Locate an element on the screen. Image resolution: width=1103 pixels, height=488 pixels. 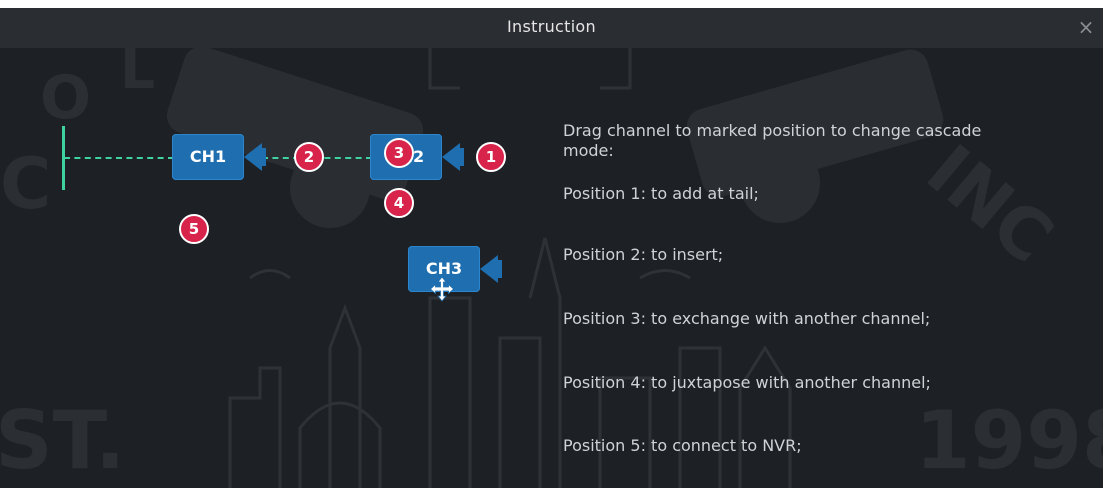
watermark-text: C is located at coordinates (25, 184).